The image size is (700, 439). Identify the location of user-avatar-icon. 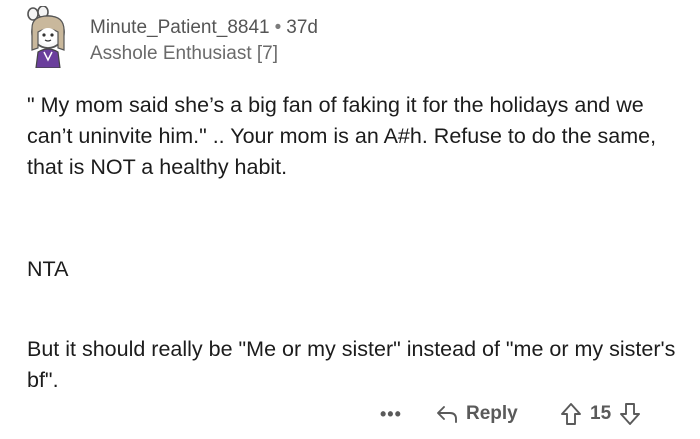
(49, 37).